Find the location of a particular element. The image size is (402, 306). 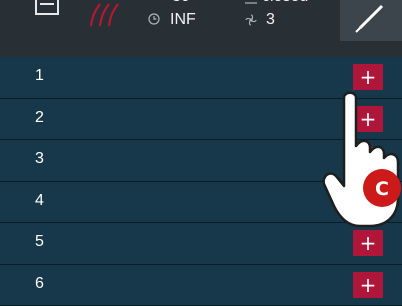

list-item: 5 + is located at coordinates (201, 244).